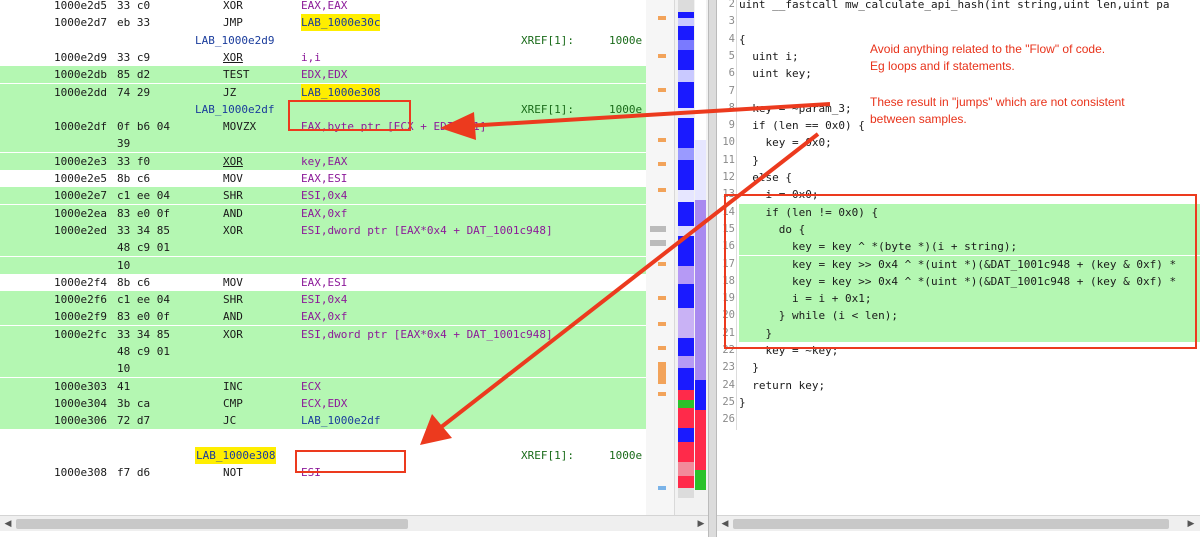 Image resolution: width=1200 pixels, height=537 pixels. What do you see at coordinates (660, 257) in the screenshot?
I see `marker-margin` at bounding box center [660, 257].